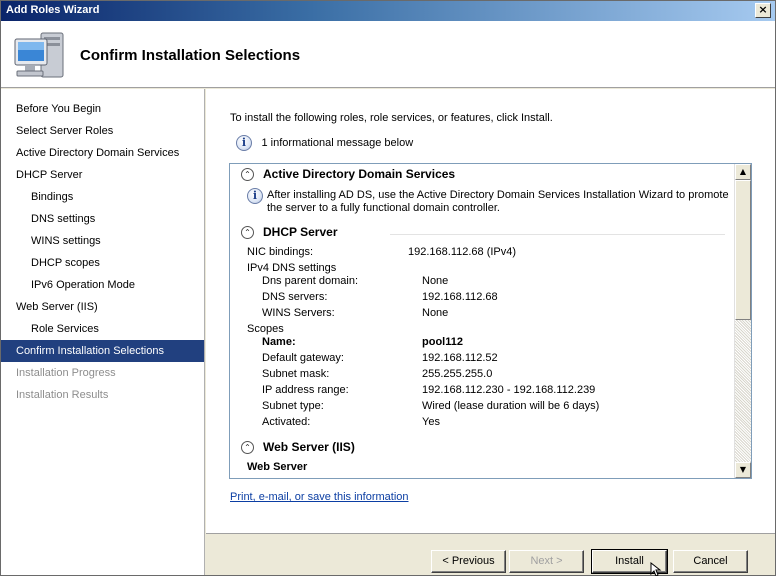 This screenshot has width=776, height=576. Describe the element at coordinates (763, 10) in the screenshot. I see `close-button: ×` at that location.